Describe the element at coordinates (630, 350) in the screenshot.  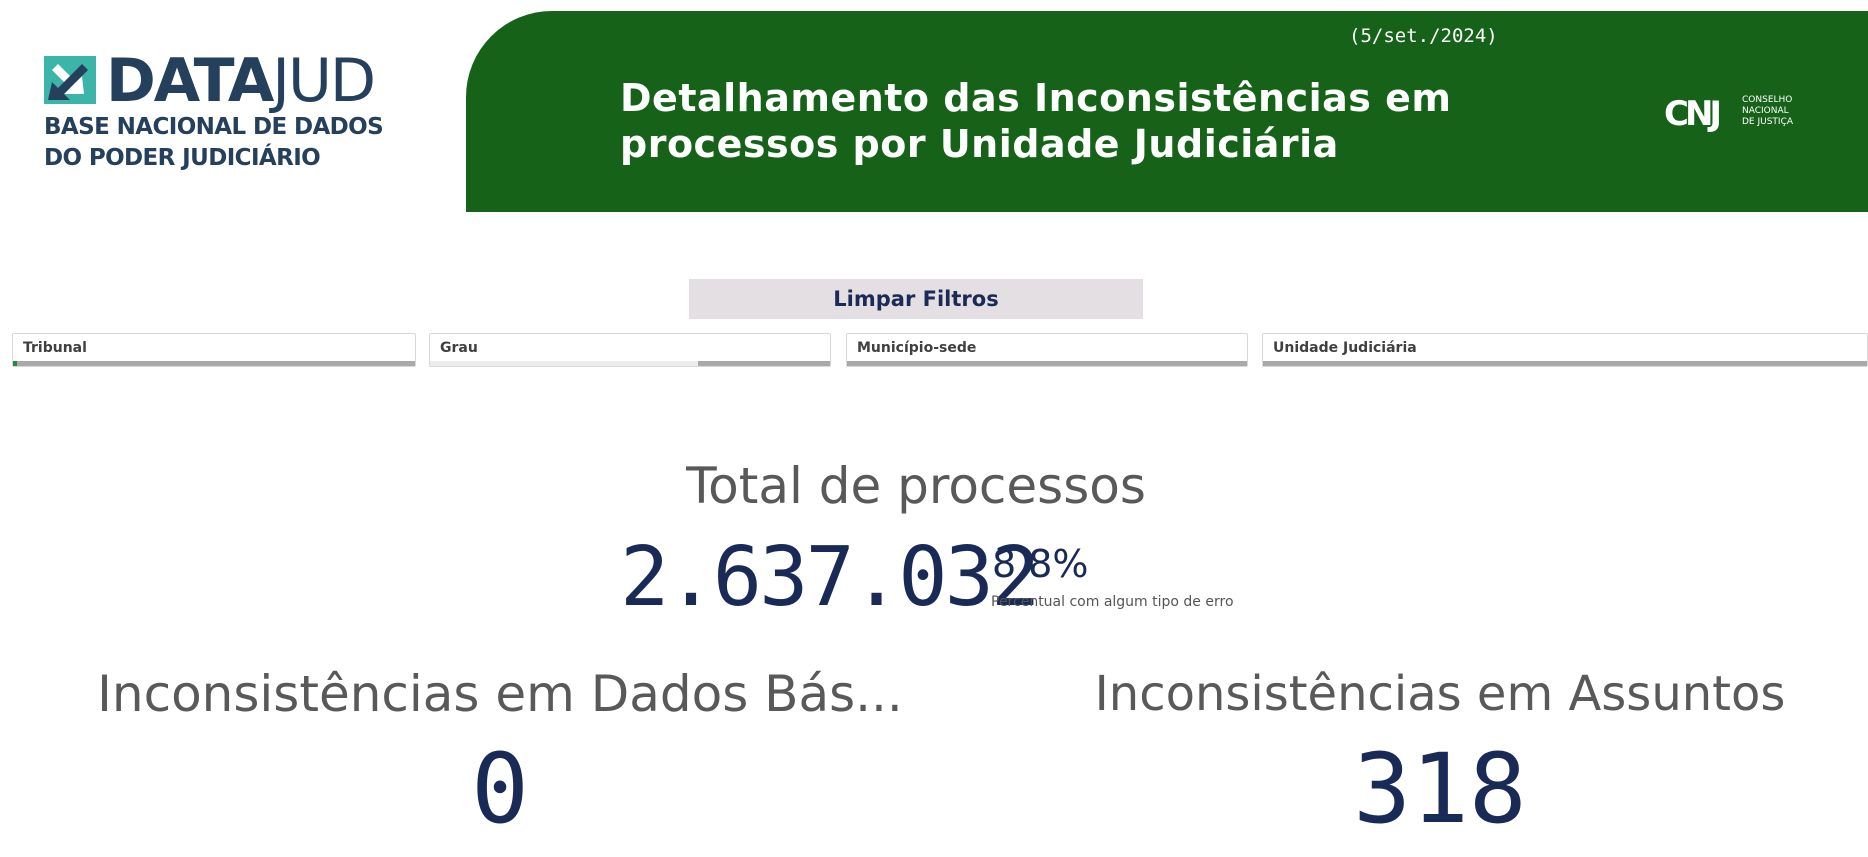
I see `filter-grau: Grau` at that location.